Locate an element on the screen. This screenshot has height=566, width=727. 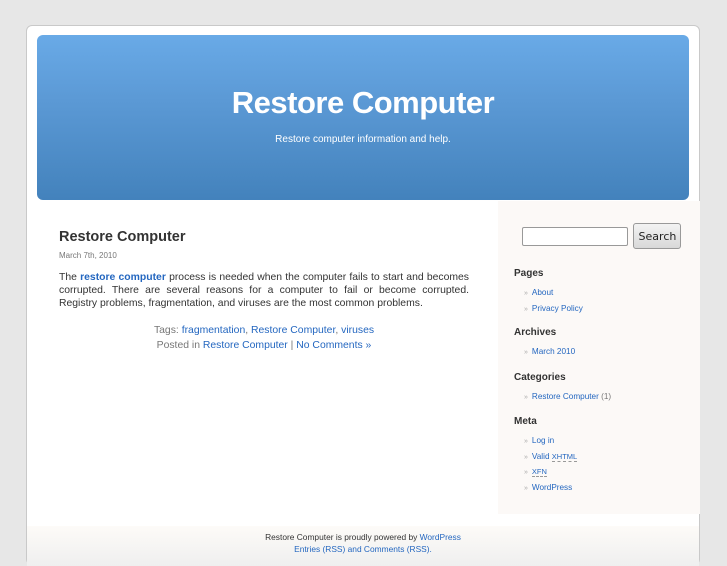
xfn-link: XFN is located at coordinates (539, 472).